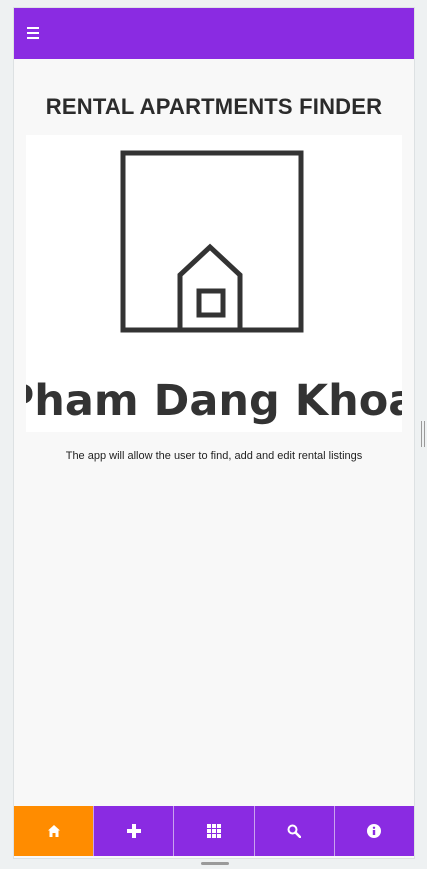 This screenshot has width=427, height=869. What do you see at coordinates (215, 863) in the screenshot?
I see `home-indicator` at bounding box center [215, 863].